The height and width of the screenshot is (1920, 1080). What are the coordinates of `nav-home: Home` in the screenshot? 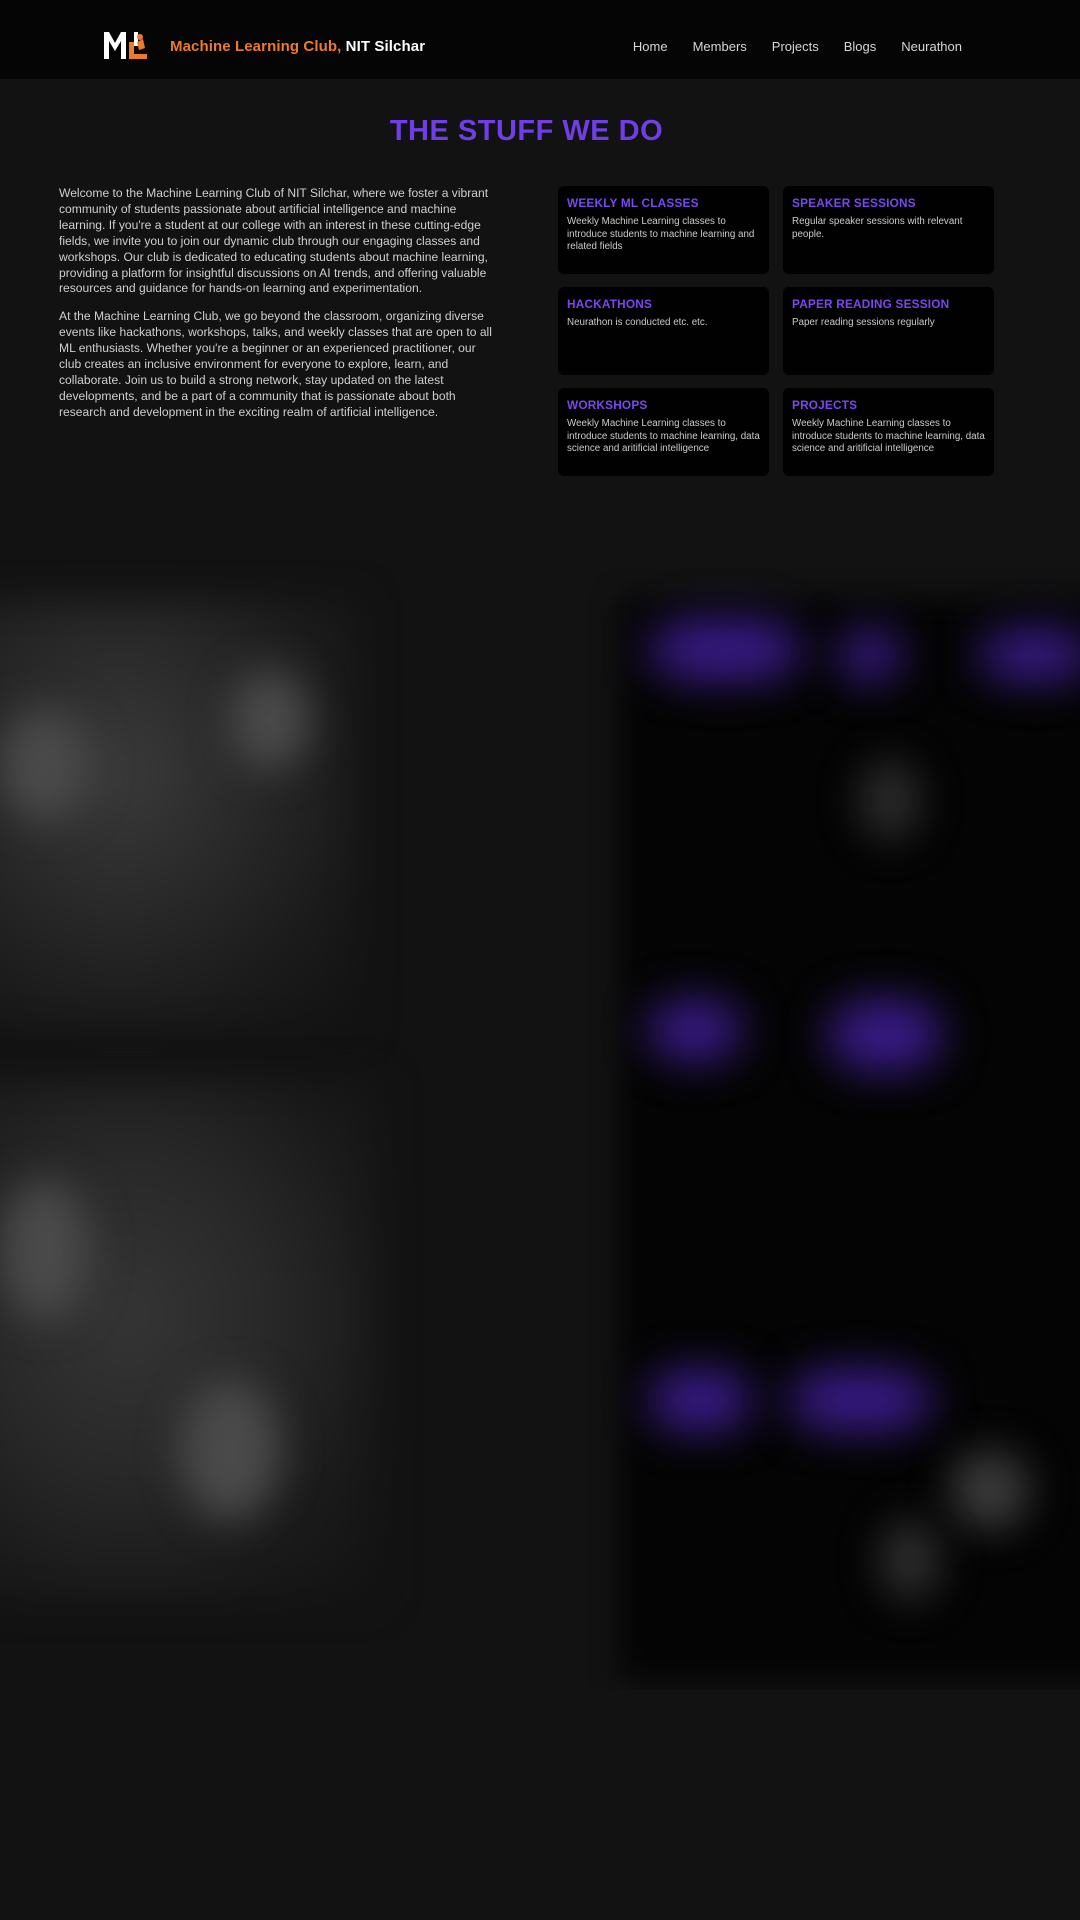 It's located at (650, 46).